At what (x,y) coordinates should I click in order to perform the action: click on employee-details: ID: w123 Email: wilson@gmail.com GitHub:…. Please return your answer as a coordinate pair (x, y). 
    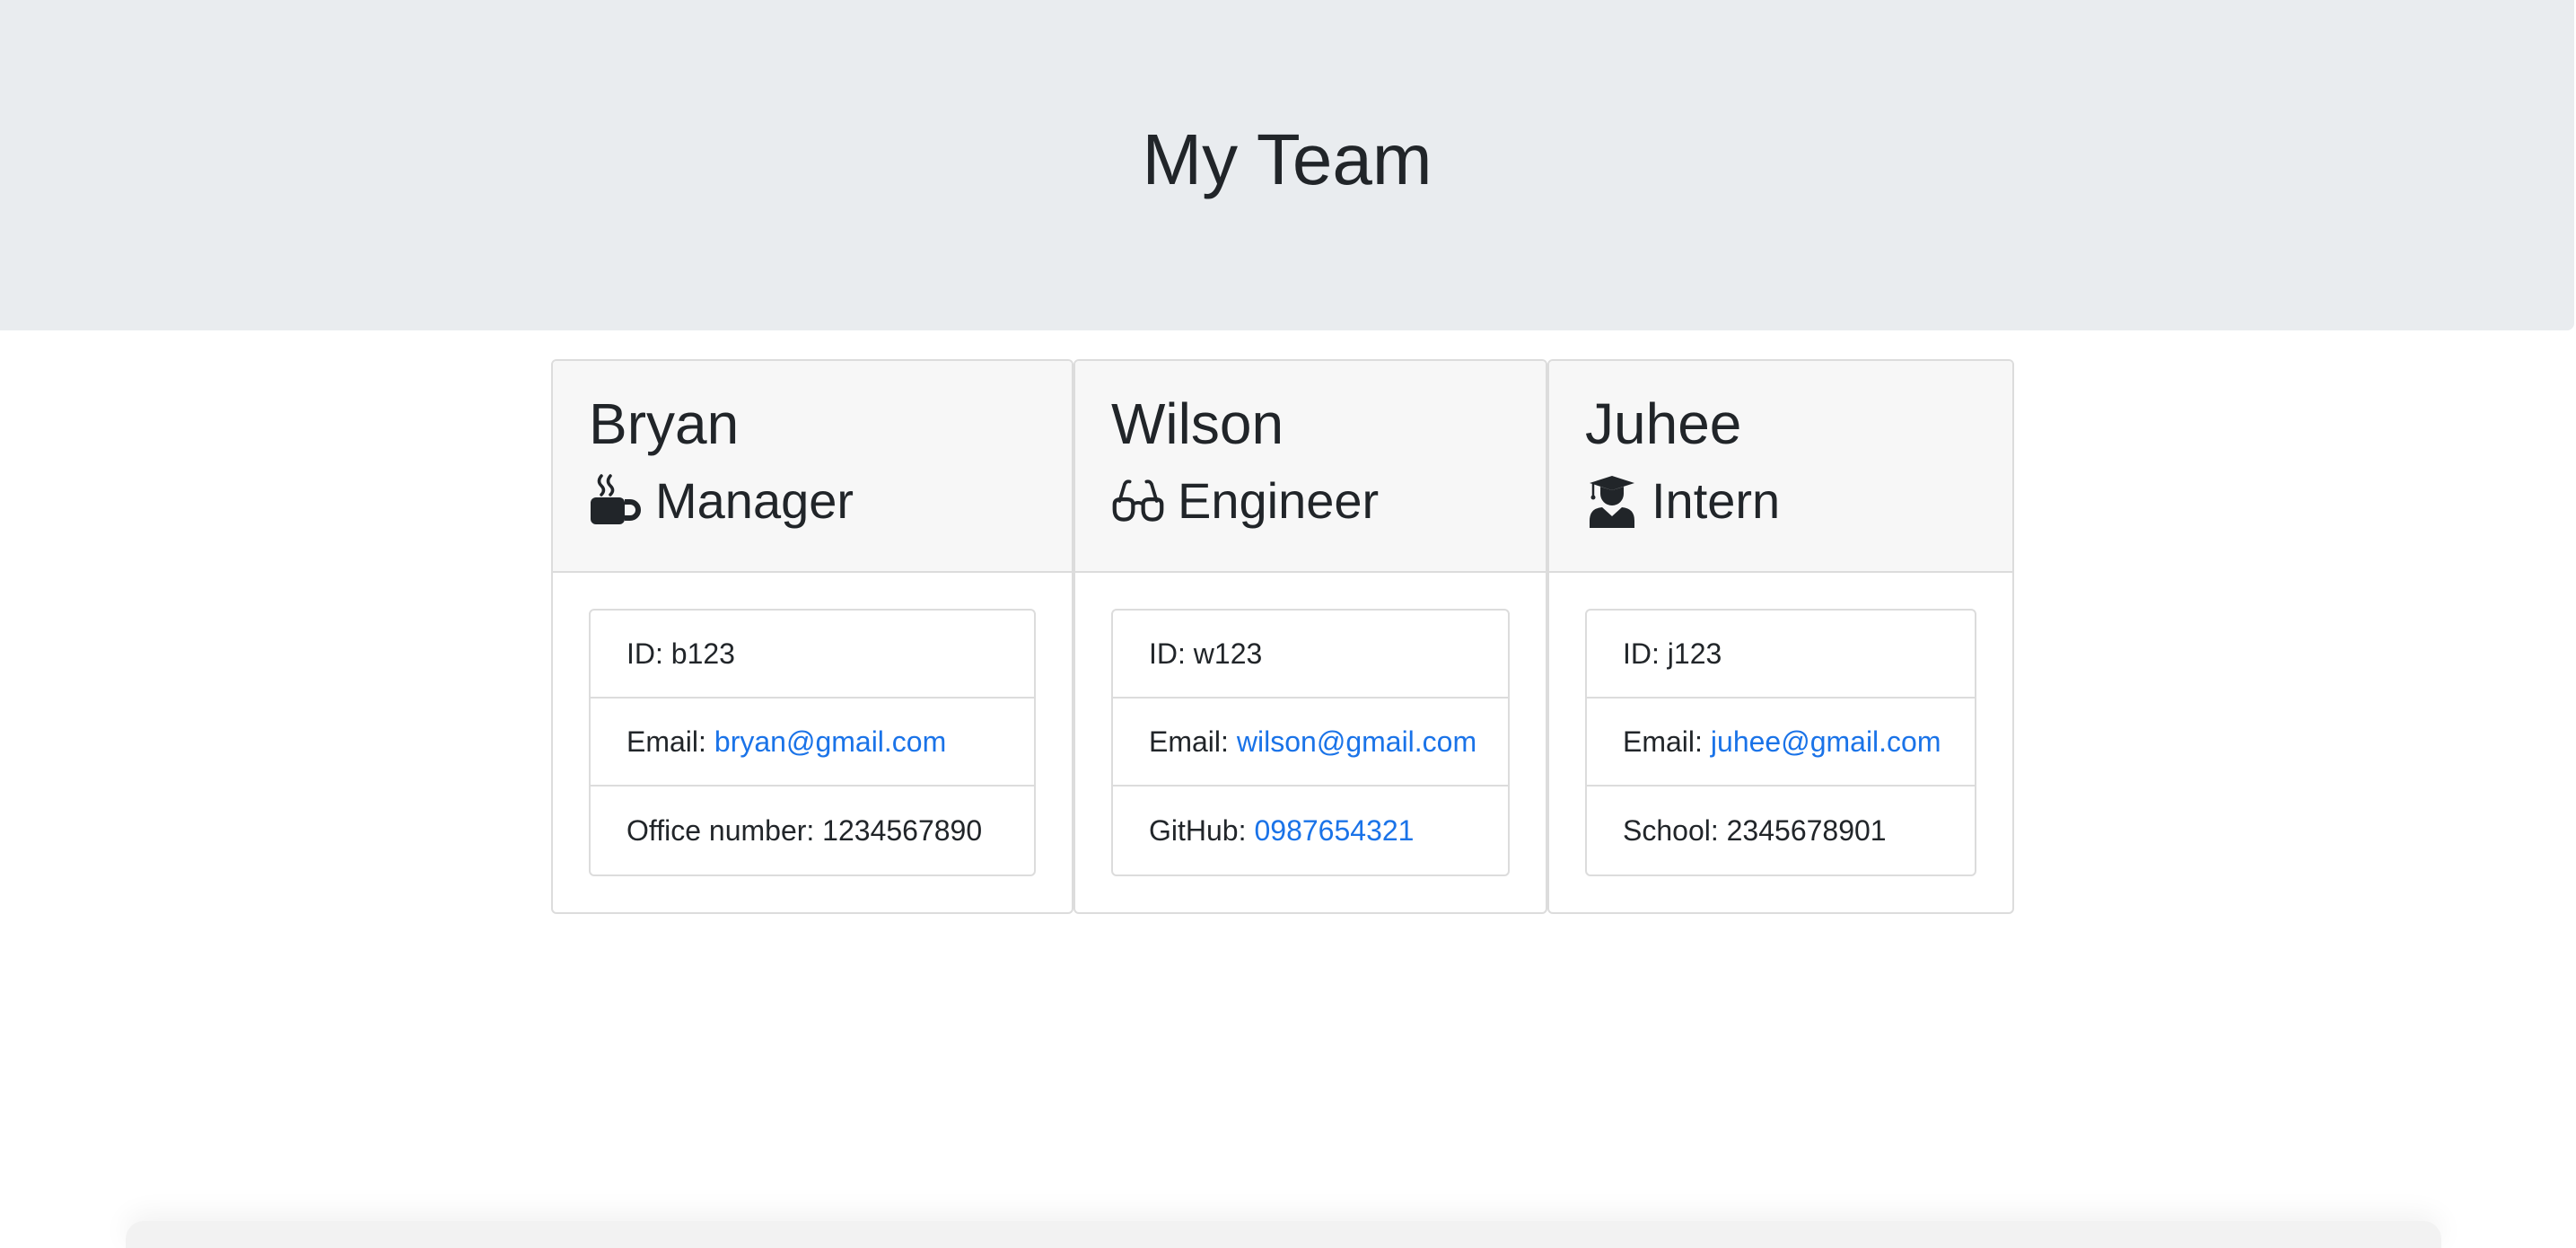
    Looking at the image, I should click on (1310, 742).